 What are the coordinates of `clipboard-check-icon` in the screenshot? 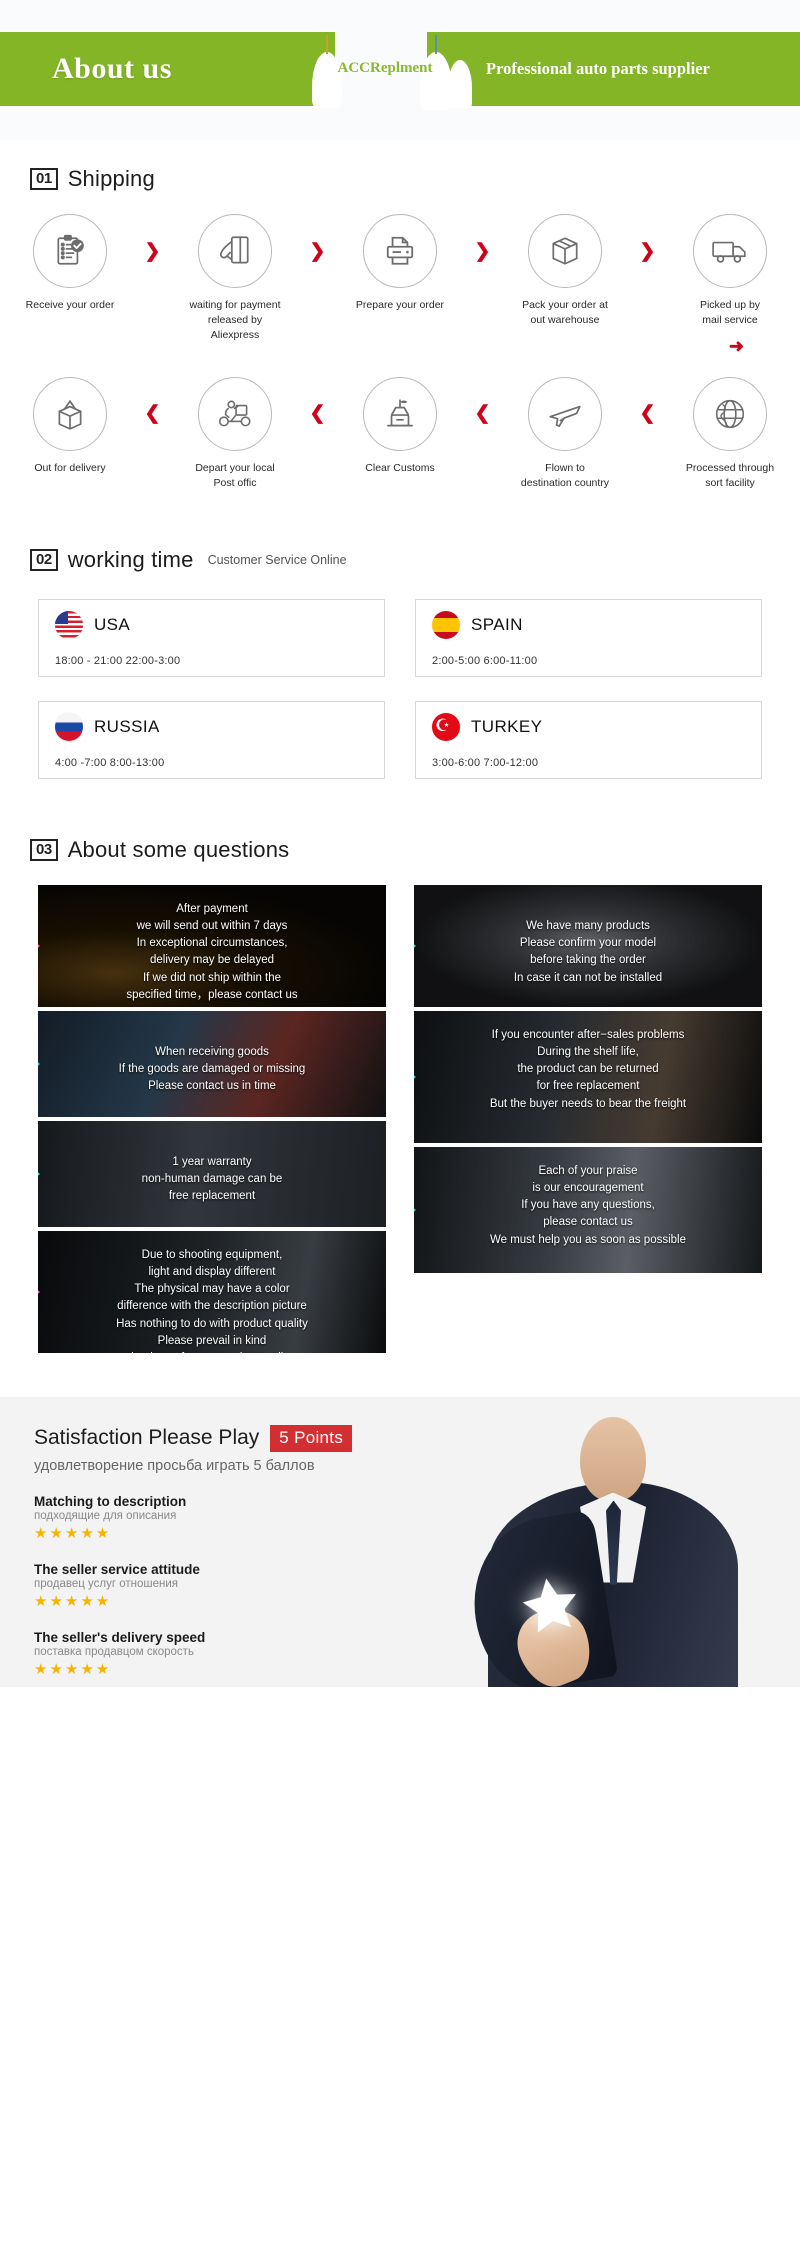 It's located at (70, 251).